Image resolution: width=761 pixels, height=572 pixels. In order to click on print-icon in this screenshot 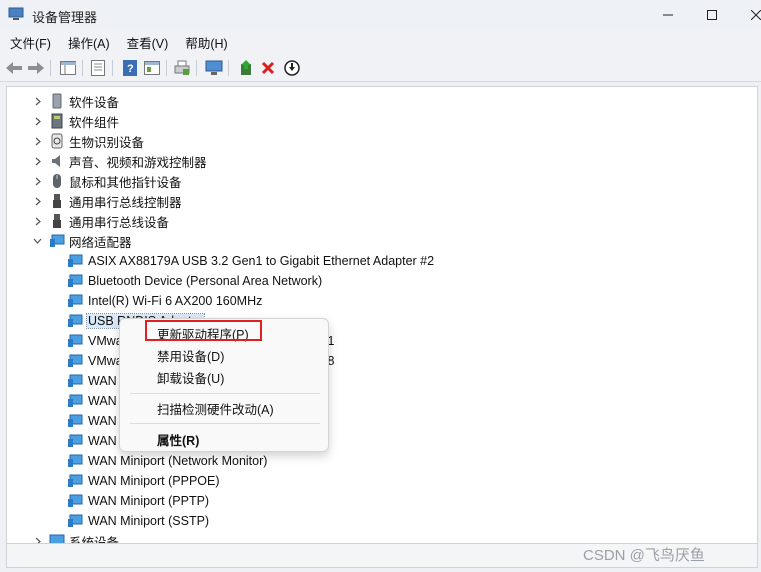, I will do `click(182, 68)`.